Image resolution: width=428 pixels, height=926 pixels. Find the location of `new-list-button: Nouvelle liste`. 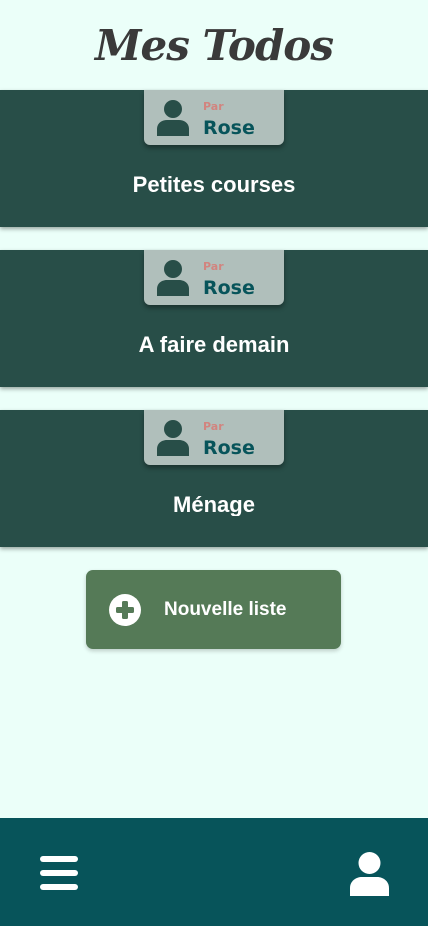

new-list-button: Nouvelle liste is located at coordinates (213, 609).